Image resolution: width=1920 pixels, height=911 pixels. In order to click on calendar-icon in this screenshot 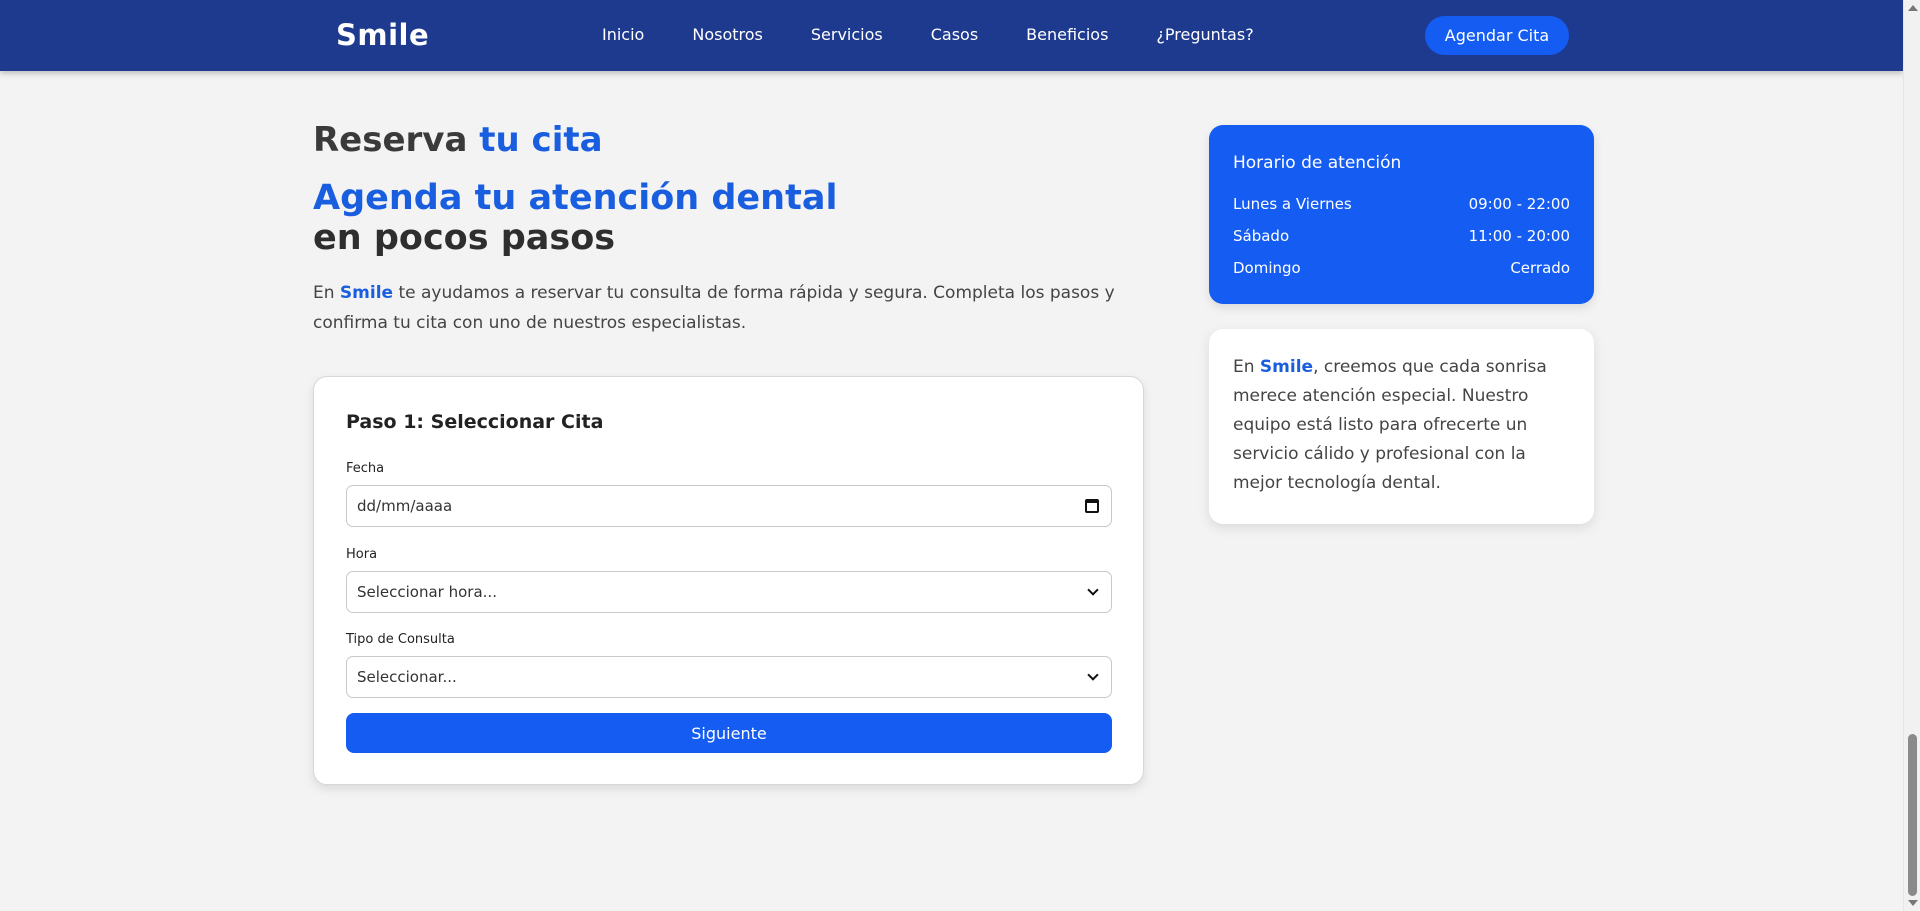, I will do `click(1092, 506)`.